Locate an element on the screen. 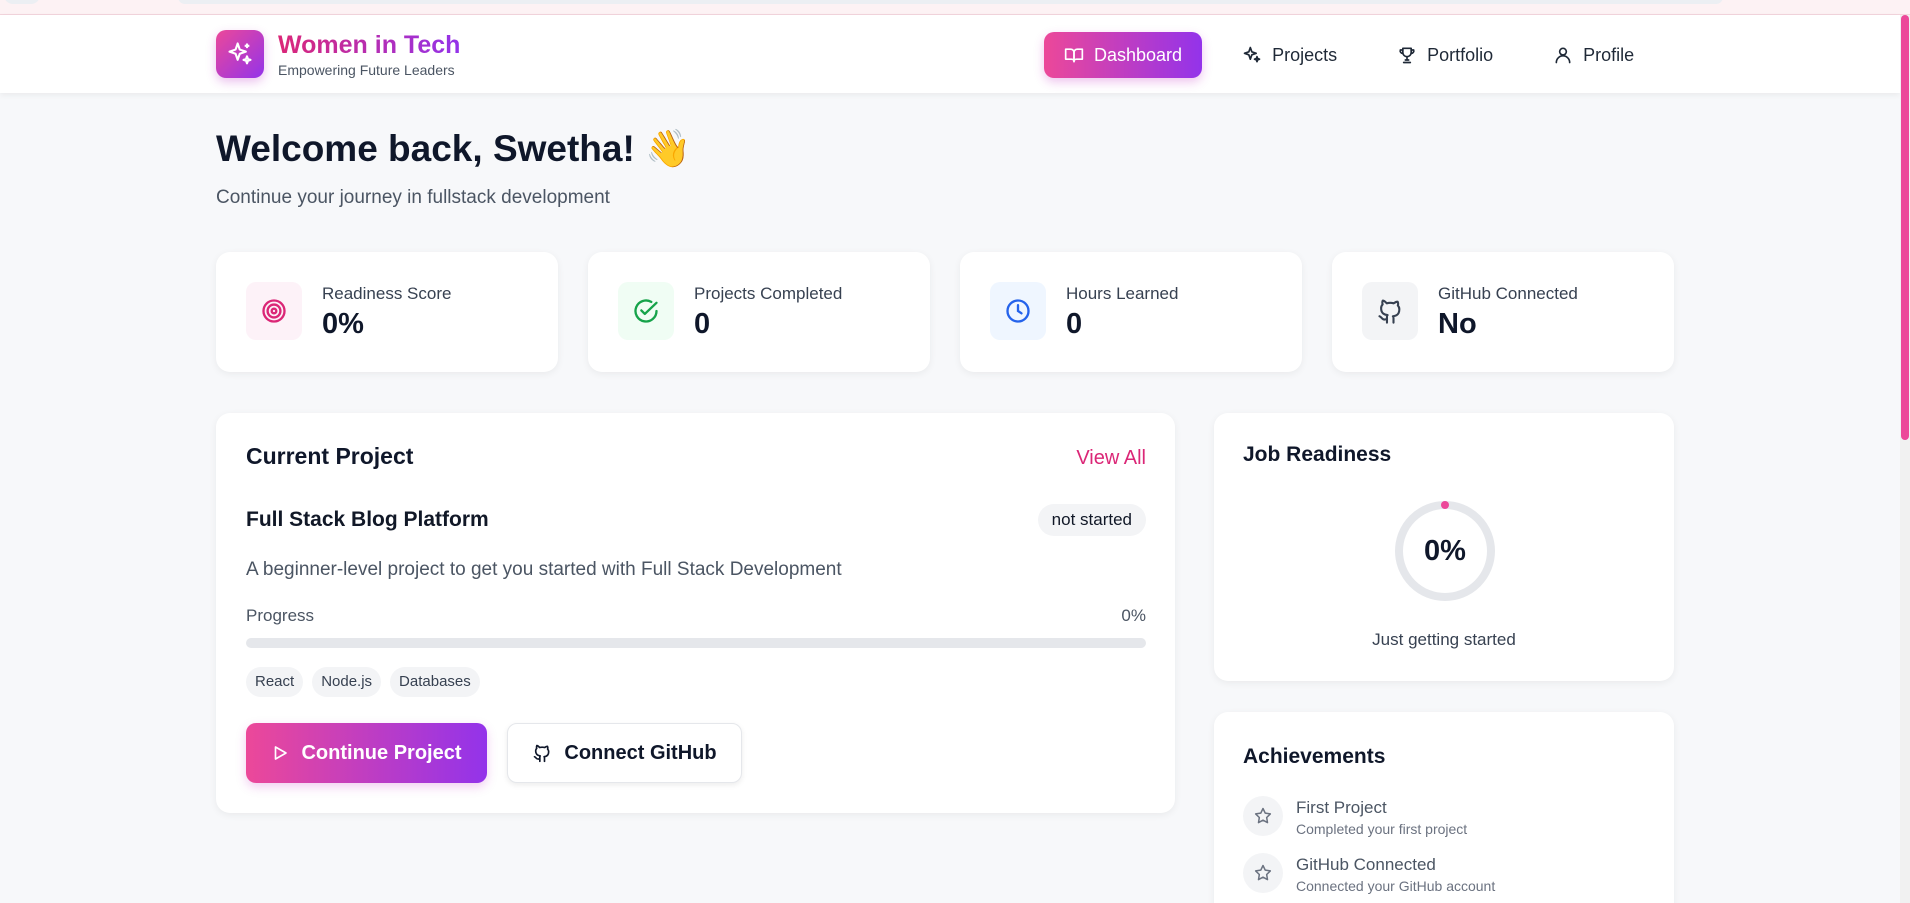  nav-profile: Profile is located at coordinates (1593, 55).